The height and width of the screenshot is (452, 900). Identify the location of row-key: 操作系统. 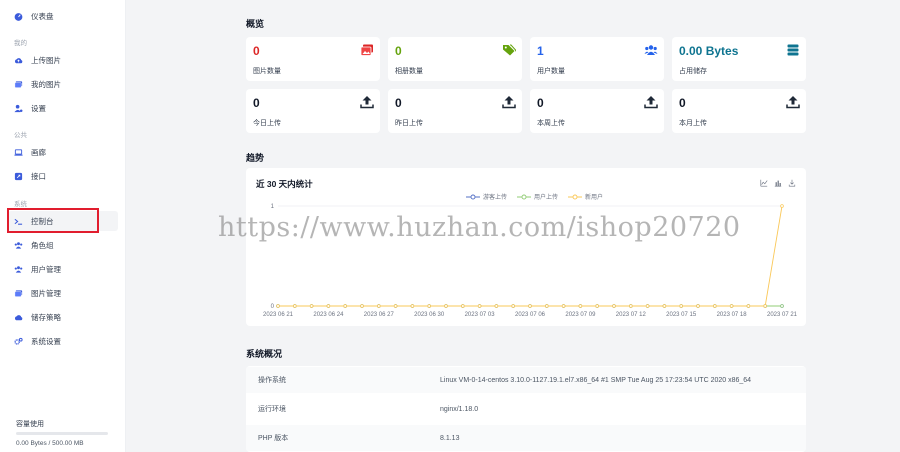
(272, 380).